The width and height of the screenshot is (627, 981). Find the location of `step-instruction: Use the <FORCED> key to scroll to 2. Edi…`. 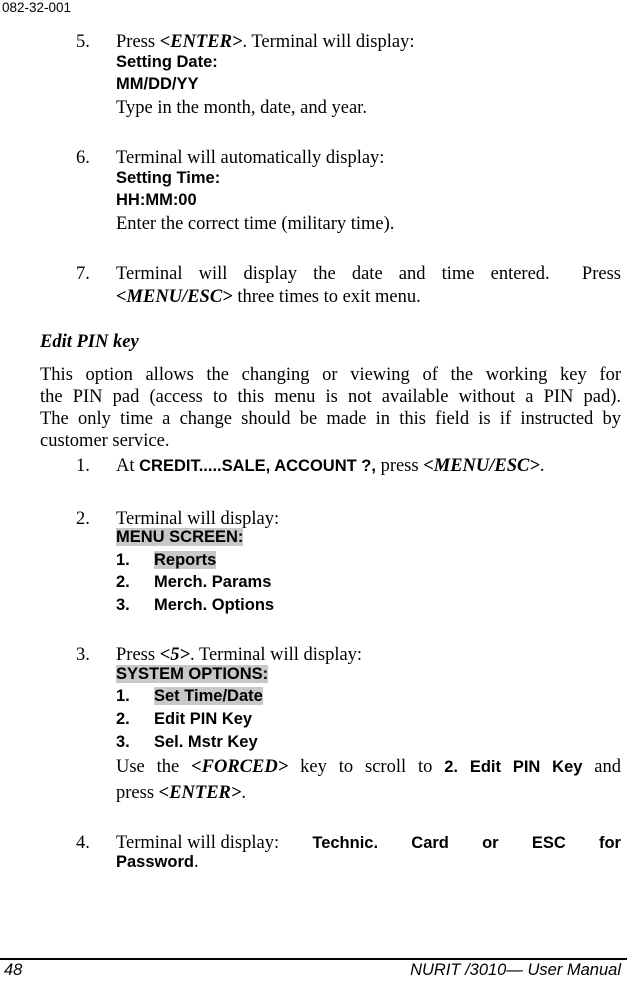

step-instruction: Use the <FORCED> key to scroll to 2. Edi… is located at coordinates (368, 767).